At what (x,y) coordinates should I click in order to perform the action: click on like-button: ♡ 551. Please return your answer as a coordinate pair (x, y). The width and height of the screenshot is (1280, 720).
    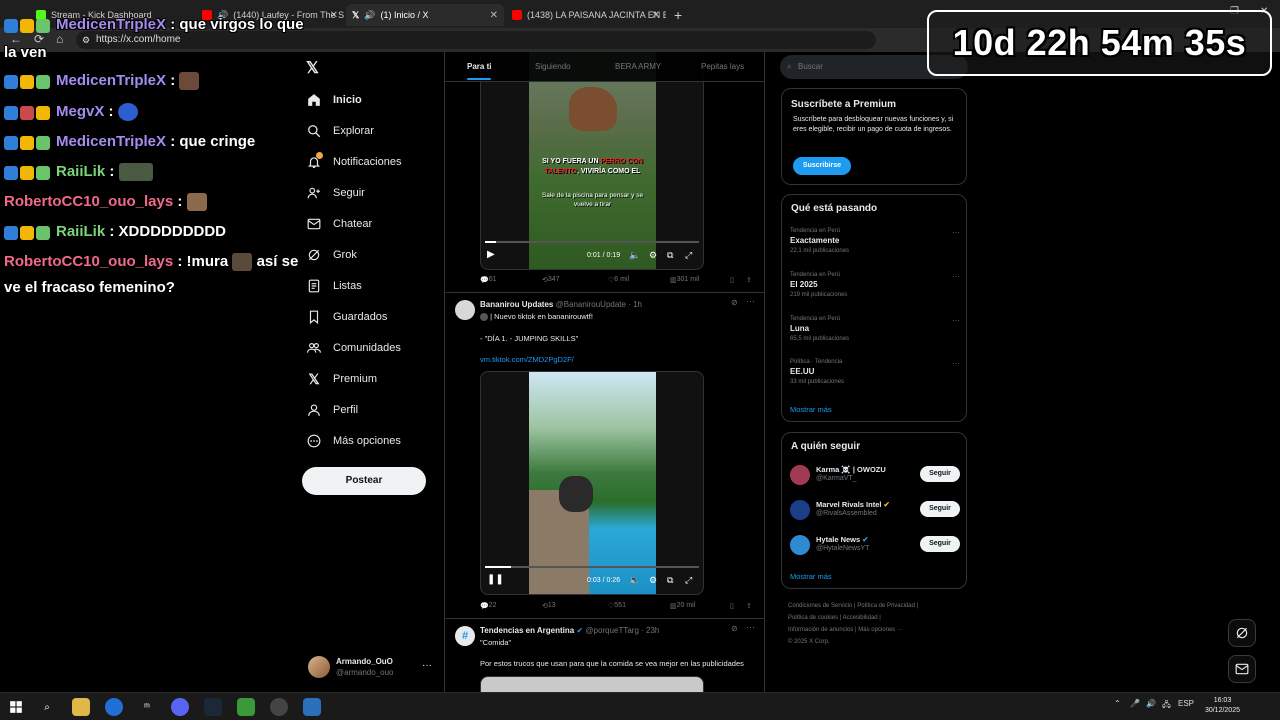
    Looking at the image, I should click on (617, 606).